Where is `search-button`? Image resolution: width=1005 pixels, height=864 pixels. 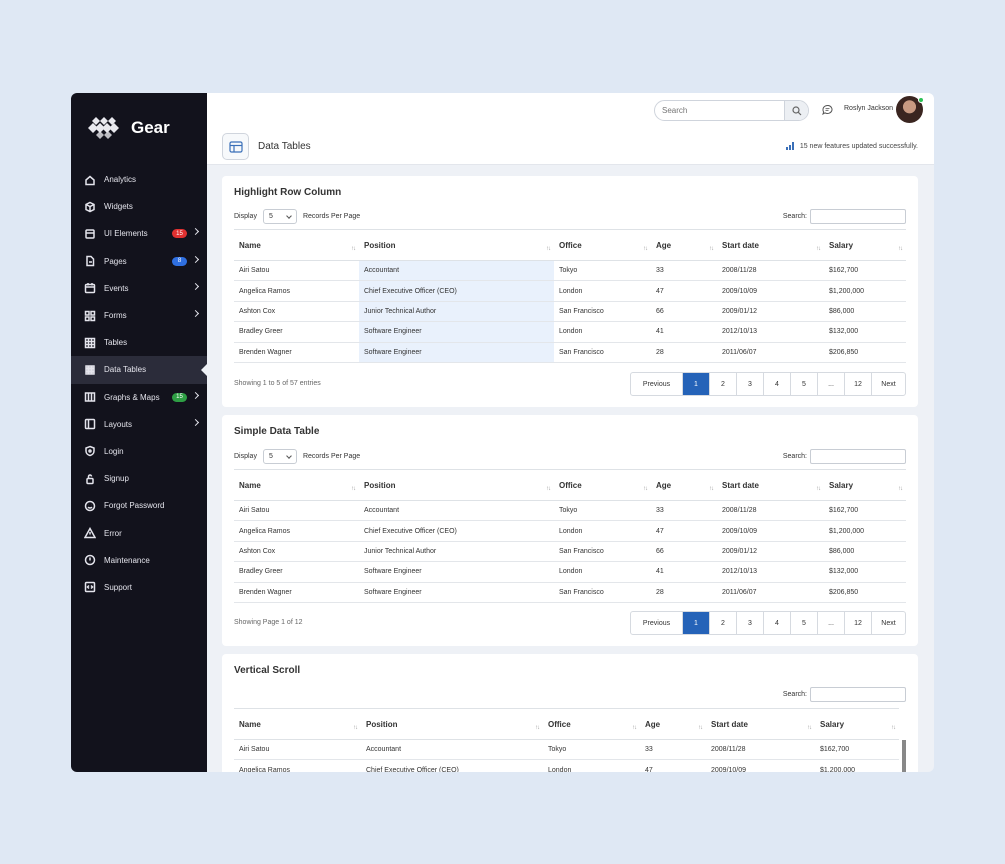 search-button is located at coordinates (796, 110).